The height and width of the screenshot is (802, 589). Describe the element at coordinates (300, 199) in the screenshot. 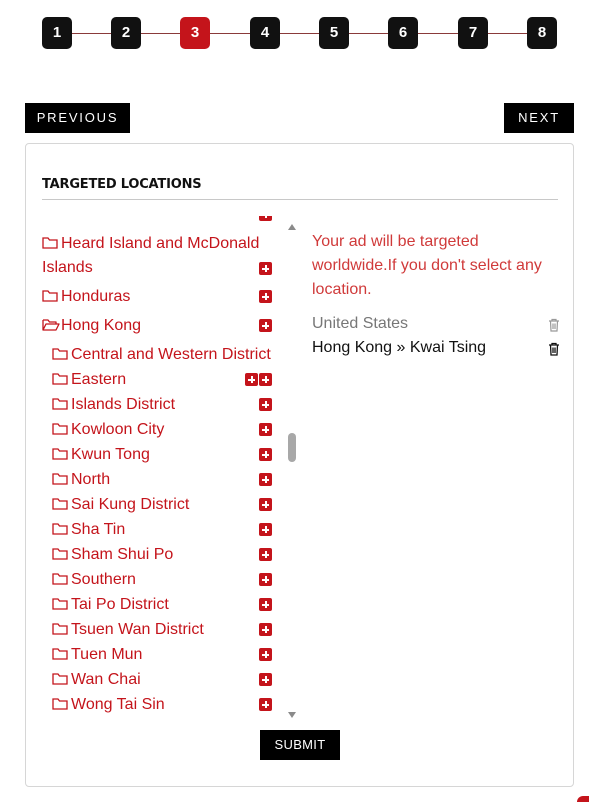

I see `divider` at that location.